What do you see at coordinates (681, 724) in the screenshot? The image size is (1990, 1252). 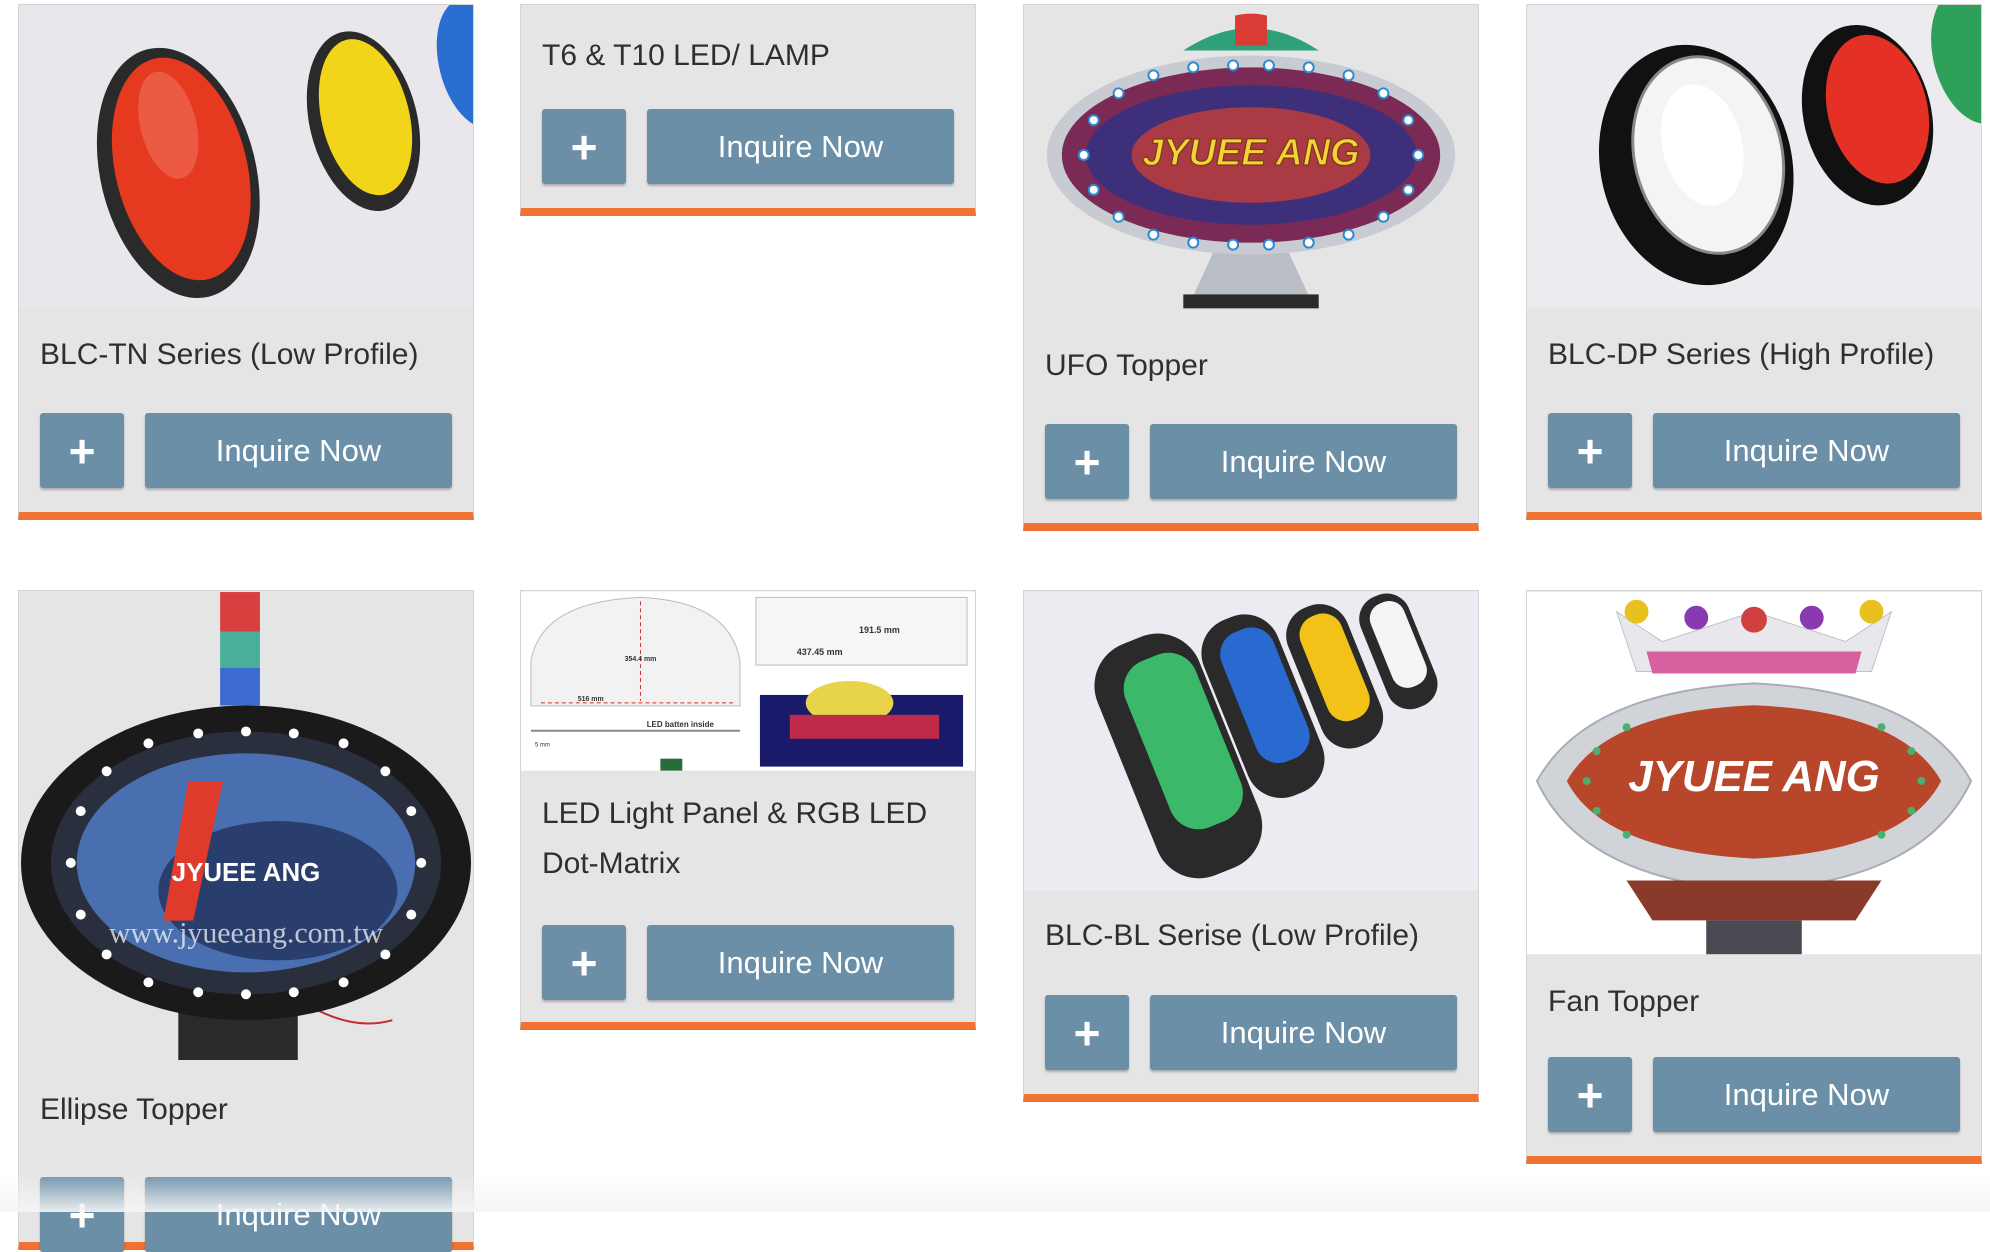 I see `svg-text: LED batten inside` at bounding box center [681, 724].